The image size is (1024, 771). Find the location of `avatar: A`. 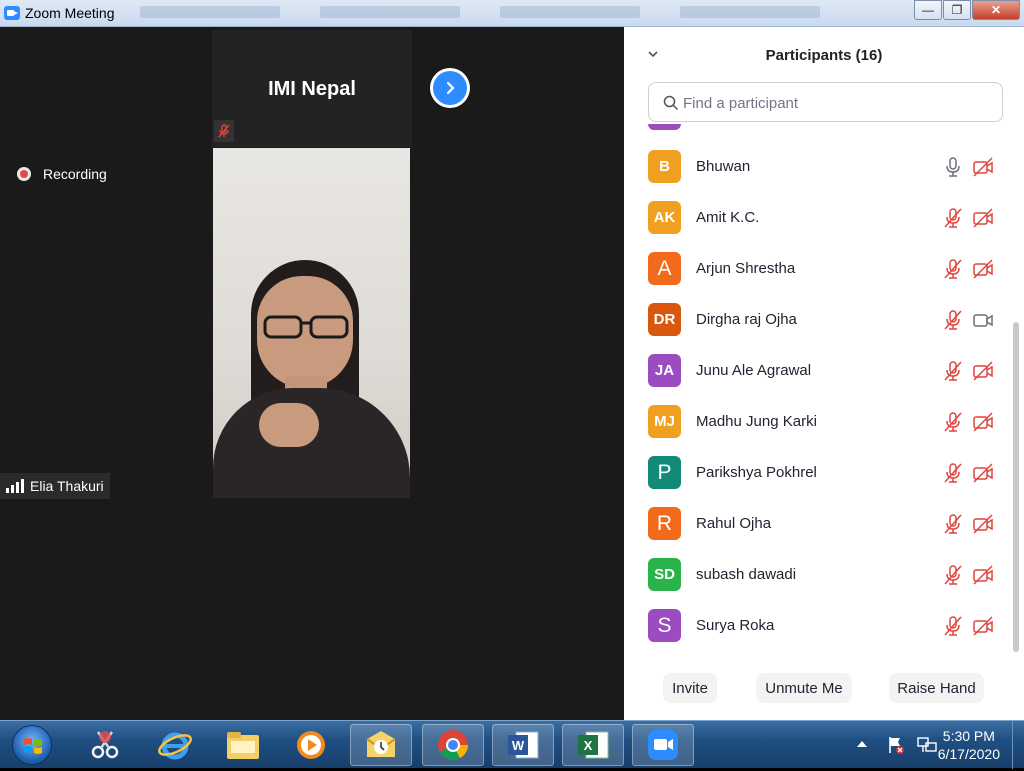

avatar: A is located at coordinates (664, 268).